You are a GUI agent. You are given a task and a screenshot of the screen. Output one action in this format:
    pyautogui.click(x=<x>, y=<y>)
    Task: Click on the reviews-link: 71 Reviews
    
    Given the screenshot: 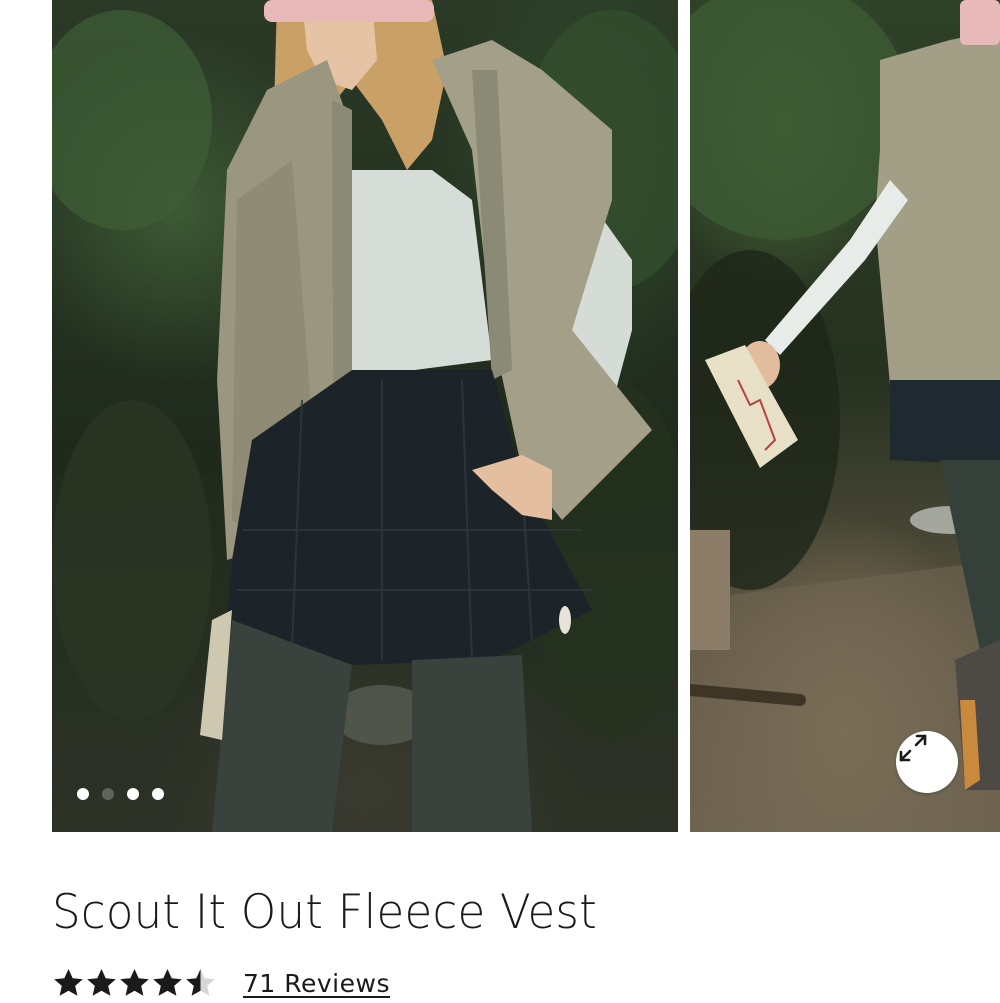 What is the action you would take?
    pyautogui.click(x=316, y=983)
    